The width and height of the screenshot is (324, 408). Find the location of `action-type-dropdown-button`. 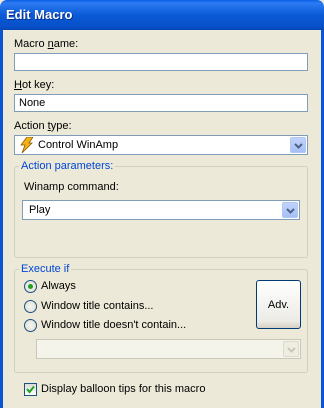

action-type-dropdown-button is located at coordinates (298, 145).